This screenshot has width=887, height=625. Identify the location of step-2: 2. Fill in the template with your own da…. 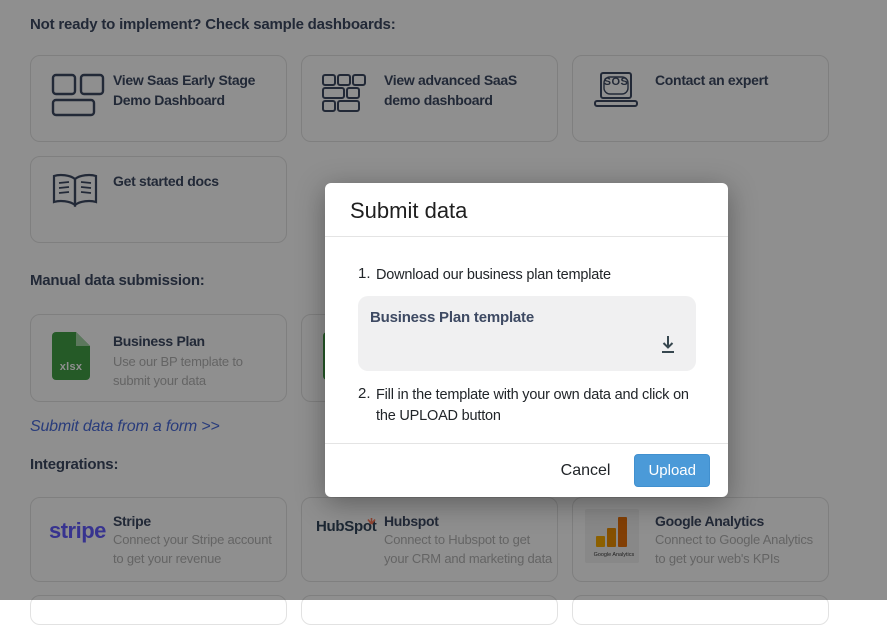
(531, 406).